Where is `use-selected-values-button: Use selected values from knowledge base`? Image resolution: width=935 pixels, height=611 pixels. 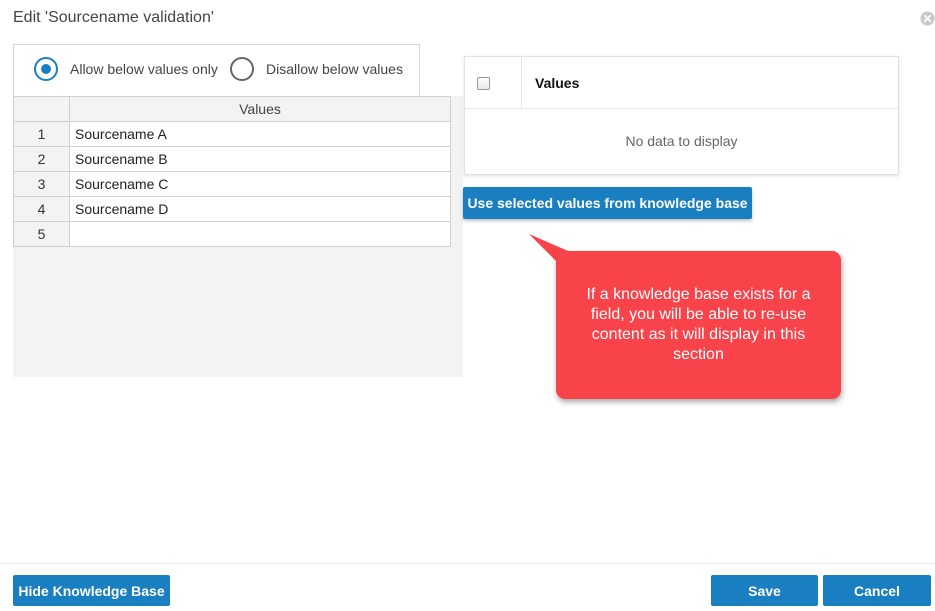
use-selected-values-button: Use selected values from knowledge base is located at coordinates (607, 203).